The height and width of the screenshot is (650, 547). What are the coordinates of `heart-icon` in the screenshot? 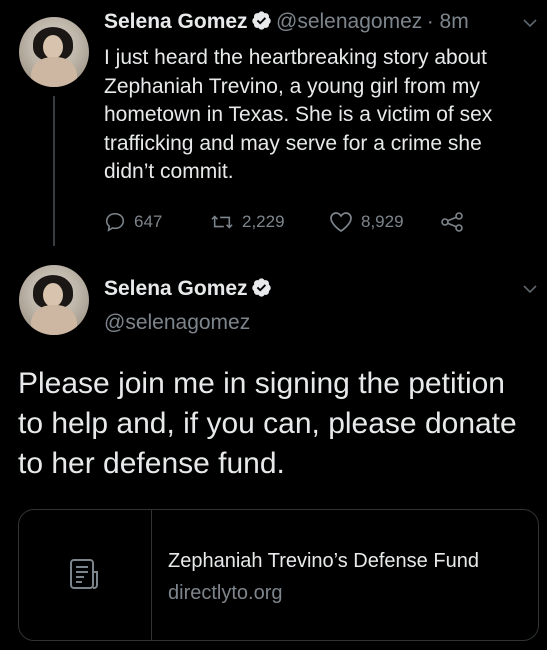 It's located at (341, 222).